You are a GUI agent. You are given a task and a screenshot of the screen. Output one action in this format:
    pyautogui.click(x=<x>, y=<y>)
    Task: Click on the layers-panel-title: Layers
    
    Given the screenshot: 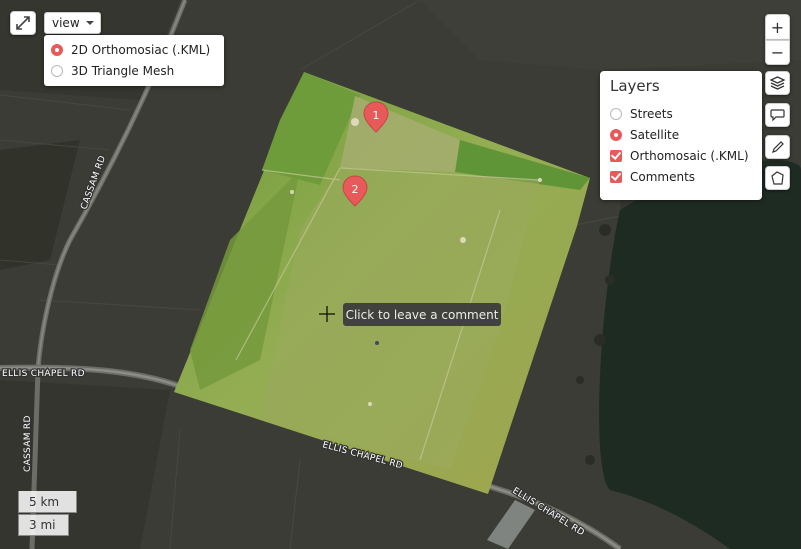 What is the action you would take?
    pyautogui.click(x=635, y=86)
    